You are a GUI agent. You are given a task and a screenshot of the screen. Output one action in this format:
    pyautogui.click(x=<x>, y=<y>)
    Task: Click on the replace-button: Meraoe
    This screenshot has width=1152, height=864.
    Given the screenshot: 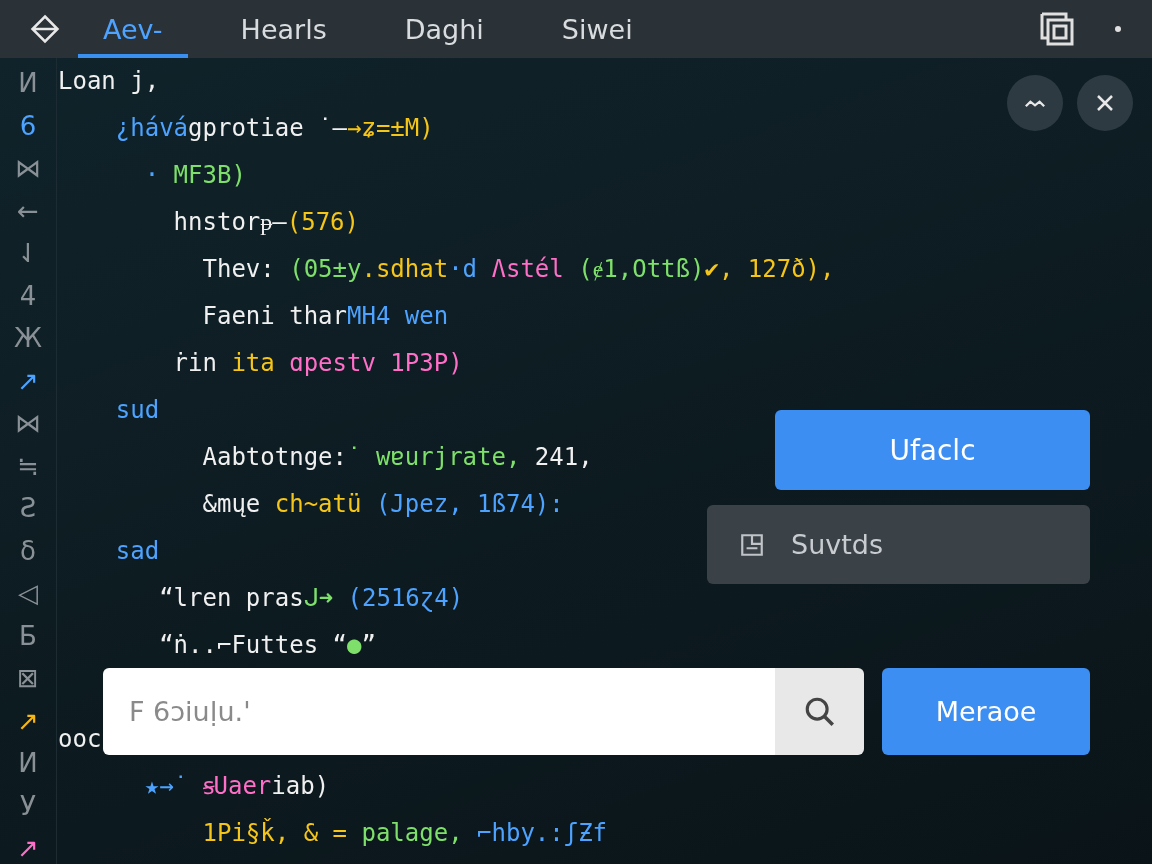 What is the action you would take?
    pyautogui.click(x=986, y=711)
    